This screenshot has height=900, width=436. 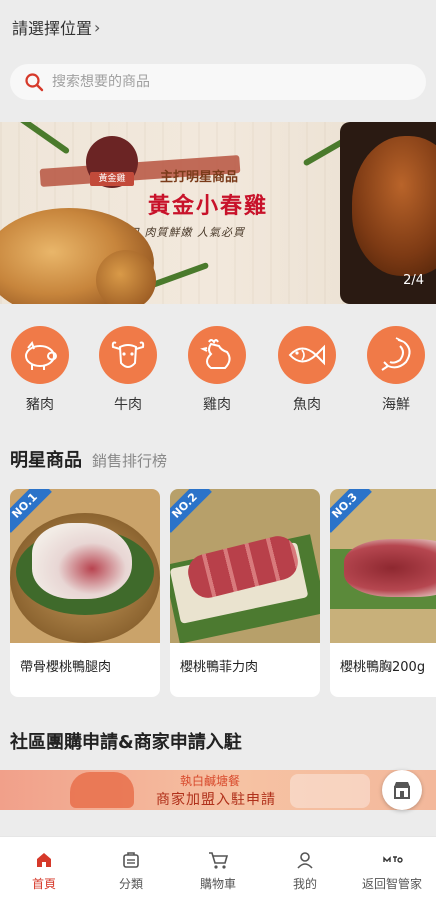 What do you see at coordinates (218, 790) in the screenshot?
I see `merchant-join-banner: 執白鹹塘餐 商家加盟入駐申請` at bounding box center [218, 790].